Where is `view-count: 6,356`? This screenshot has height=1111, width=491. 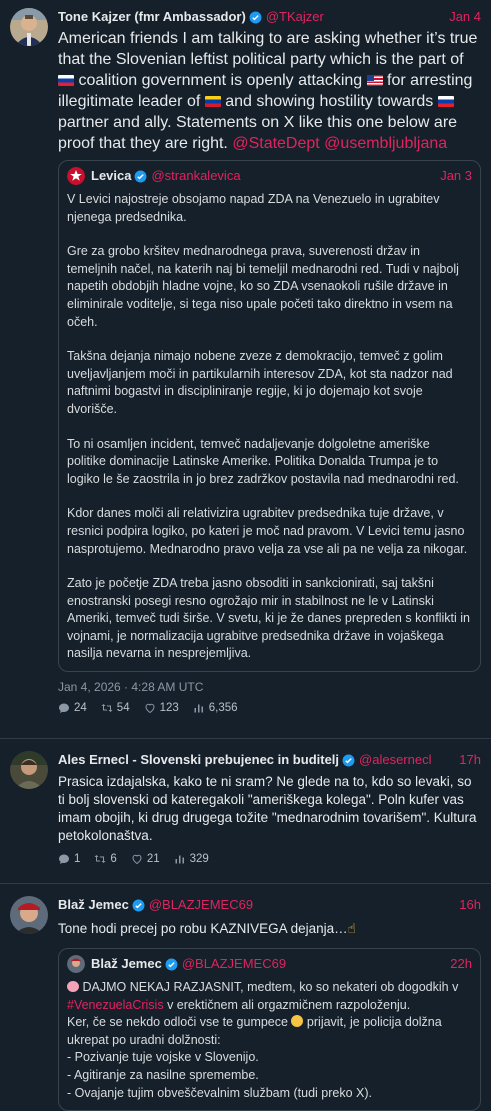
view-count: 6,356 is located at coordinates (223, 708).